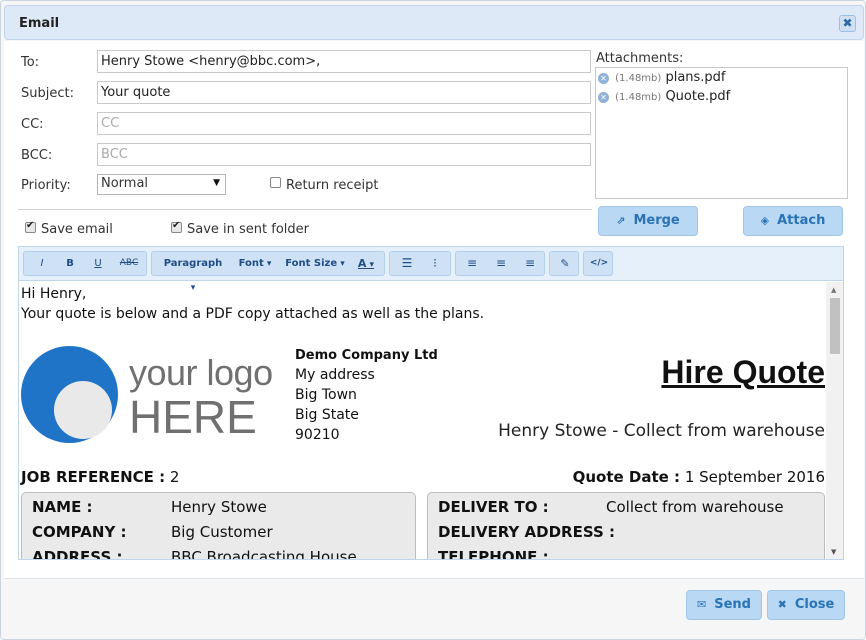  What do you see at coordinates (640, 58) in the screenshot?
I see `attachments-label: Attachments:` at bounding box center [640, 58].